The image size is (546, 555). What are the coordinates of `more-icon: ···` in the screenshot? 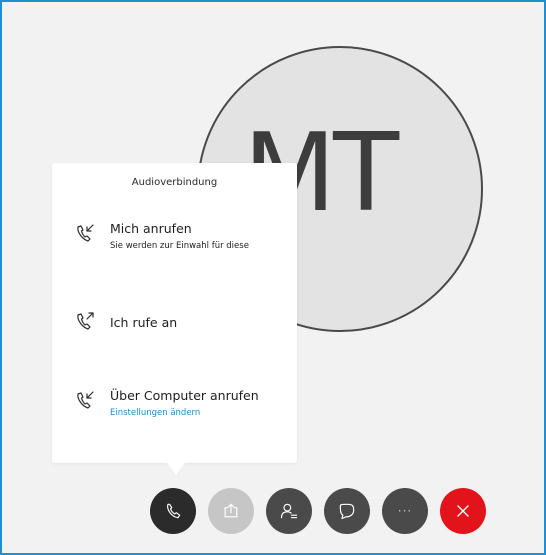 It's located at (405, 511).